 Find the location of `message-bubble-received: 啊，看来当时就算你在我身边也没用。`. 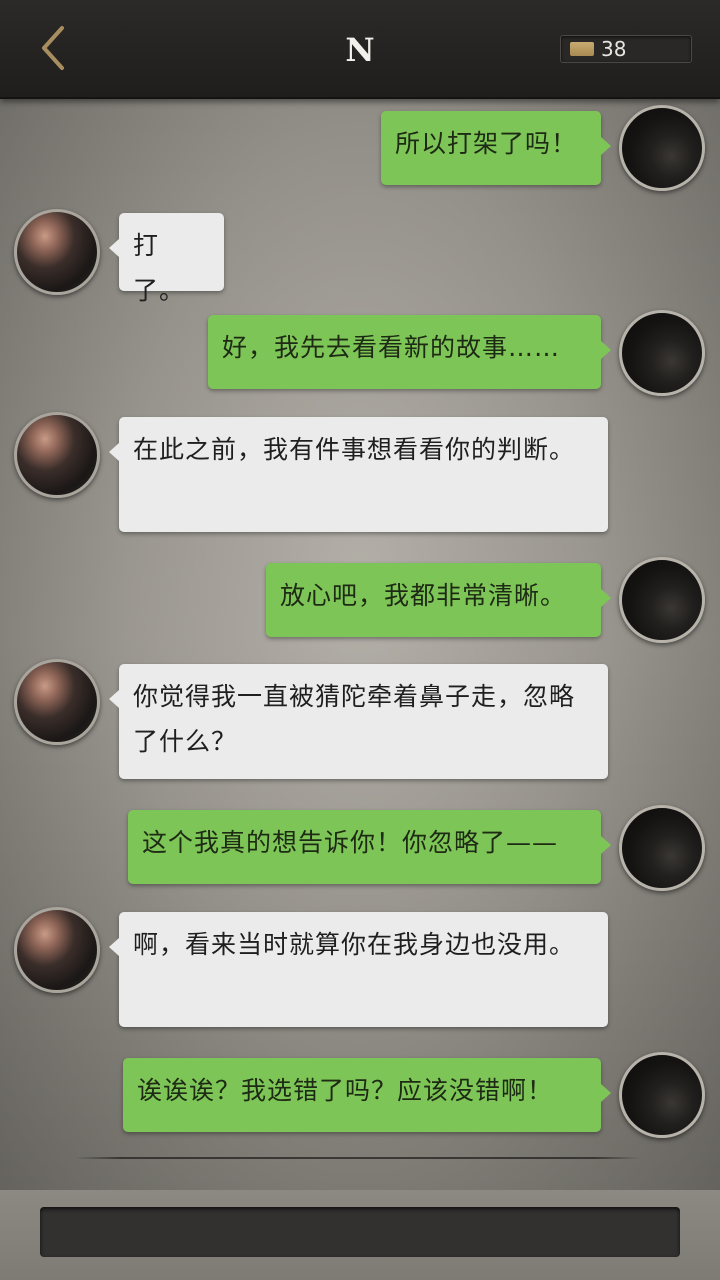

message-bubble-received: 啊，看来当时就算你在我身边也没用。 is located at coordinates (358, 969).